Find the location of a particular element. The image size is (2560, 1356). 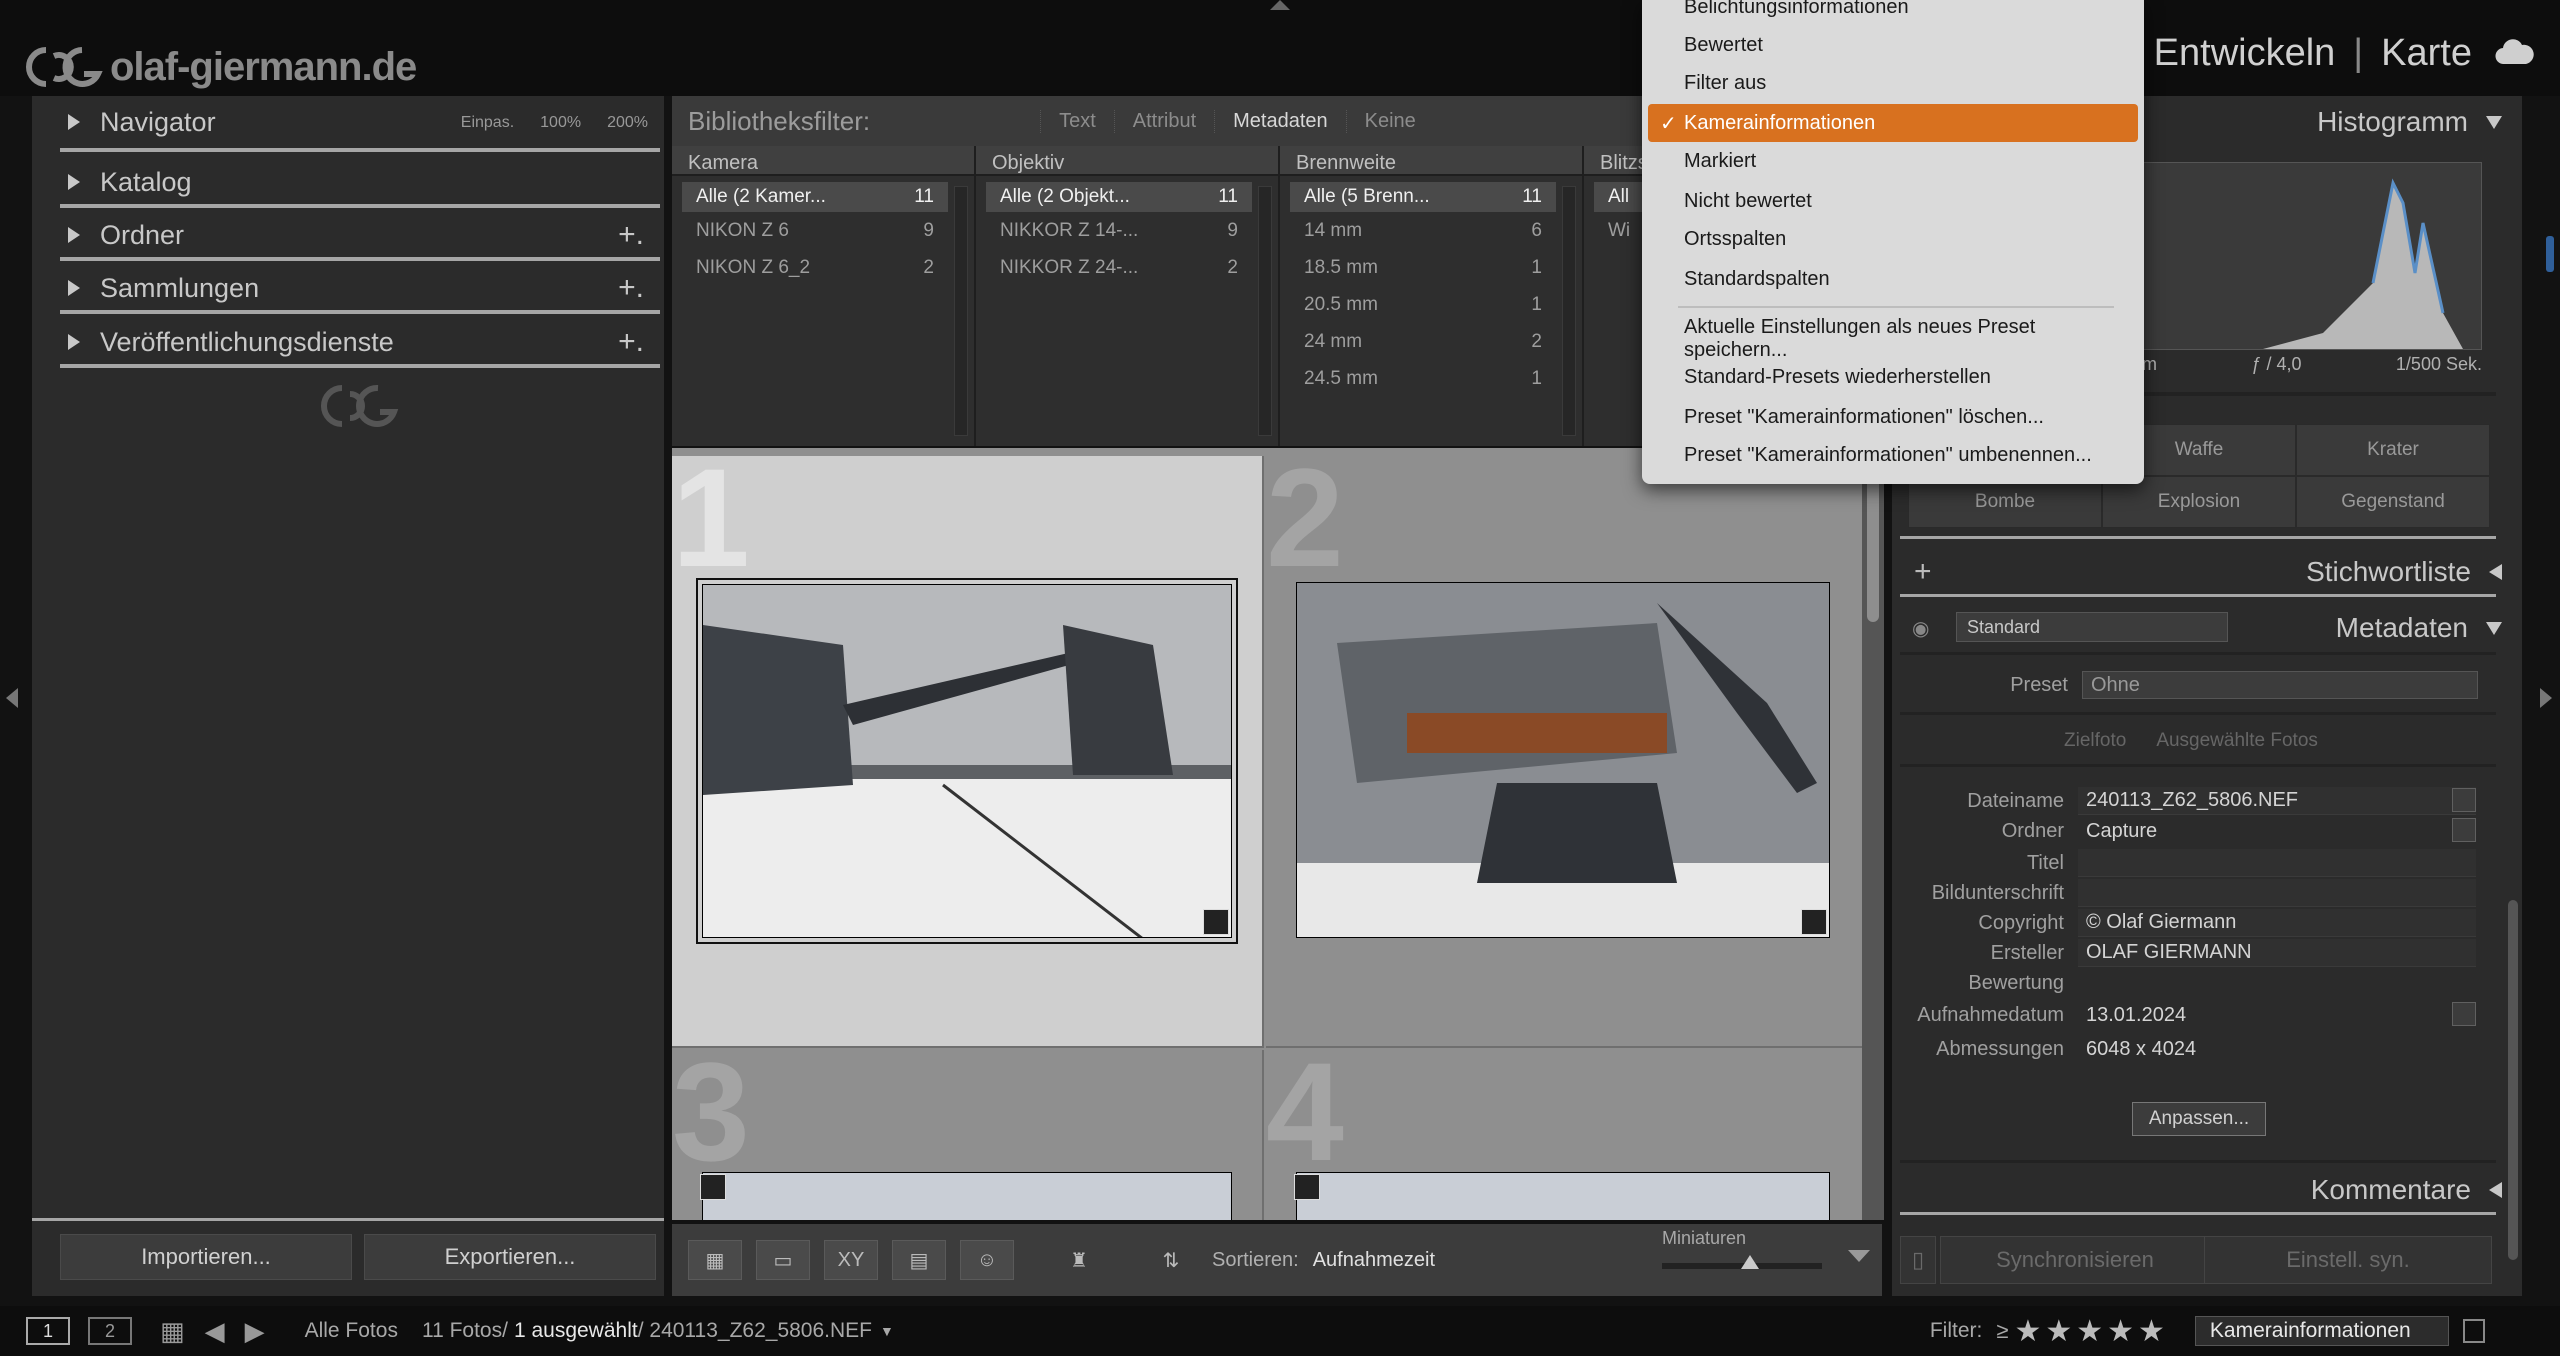

rating-filter-stars: ★★★★★ is located at coordinates (2091, 1331).